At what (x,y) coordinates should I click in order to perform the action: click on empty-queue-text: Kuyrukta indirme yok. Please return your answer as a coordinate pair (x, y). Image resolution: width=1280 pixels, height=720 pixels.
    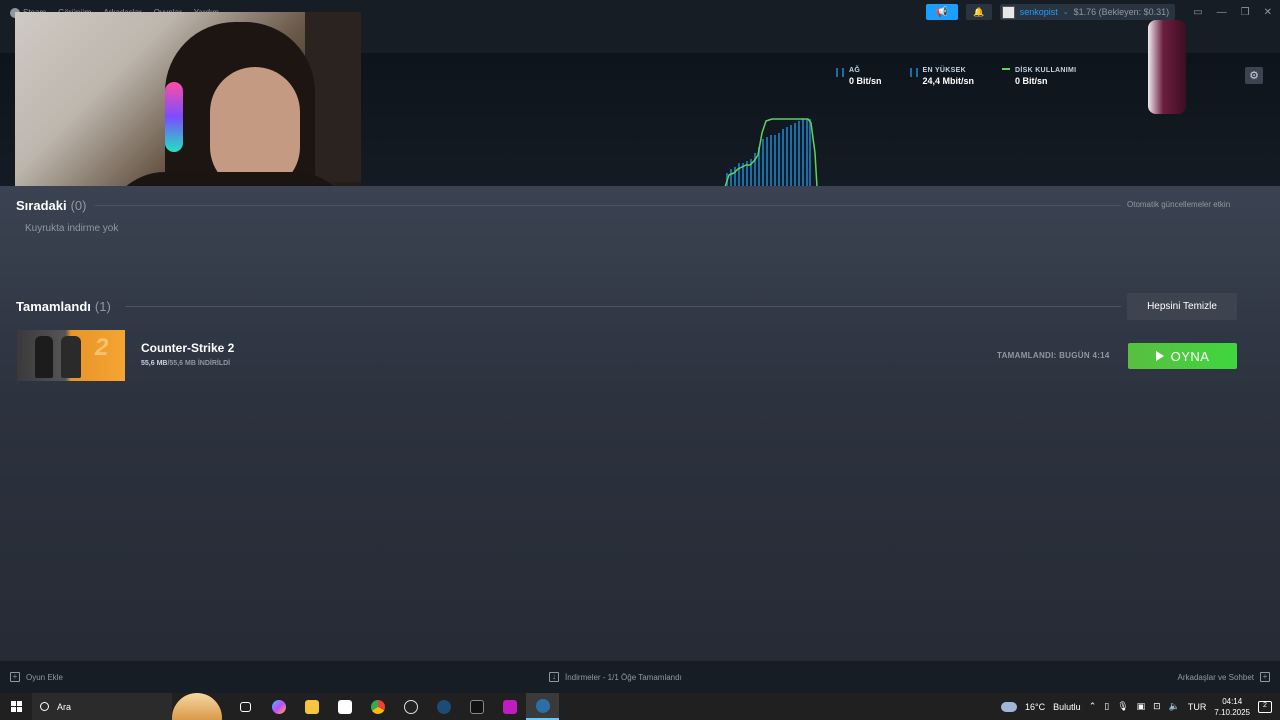
    Looking at the image, I should click on (72, 228).